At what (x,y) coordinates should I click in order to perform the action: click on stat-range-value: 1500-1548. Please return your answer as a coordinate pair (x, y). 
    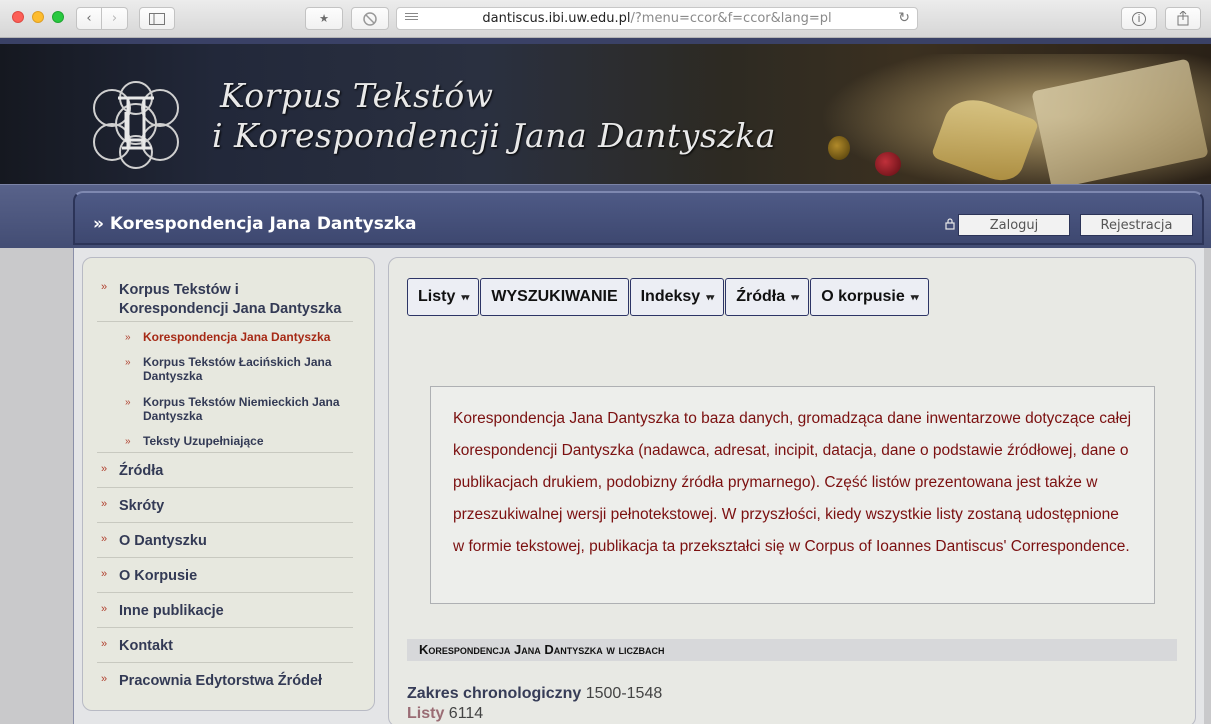
    Looking at the image, I should click on (624, 693).